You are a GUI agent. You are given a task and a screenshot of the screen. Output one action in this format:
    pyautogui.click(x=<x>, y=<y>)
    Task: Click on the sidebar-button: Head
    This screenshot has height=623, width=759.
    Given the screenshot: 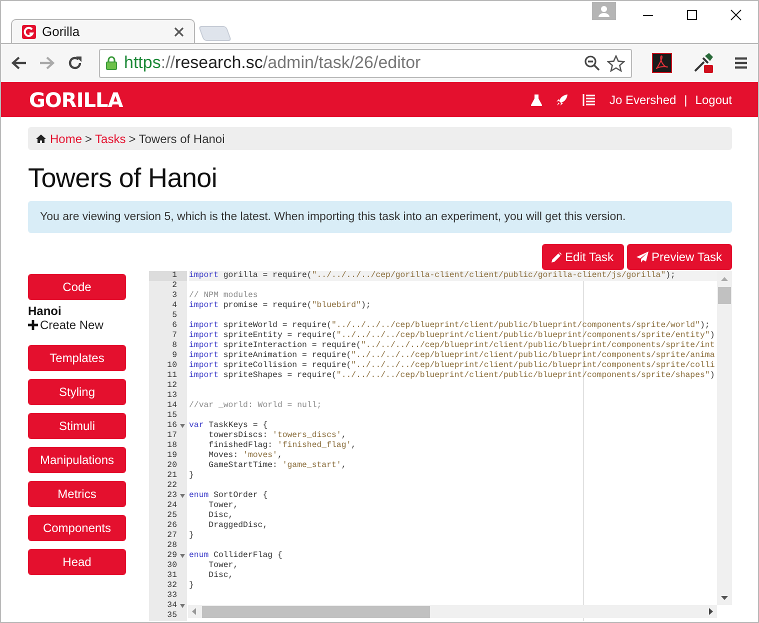 What is the action you would take?
    pyautogui.click(x=77, y=562)
    